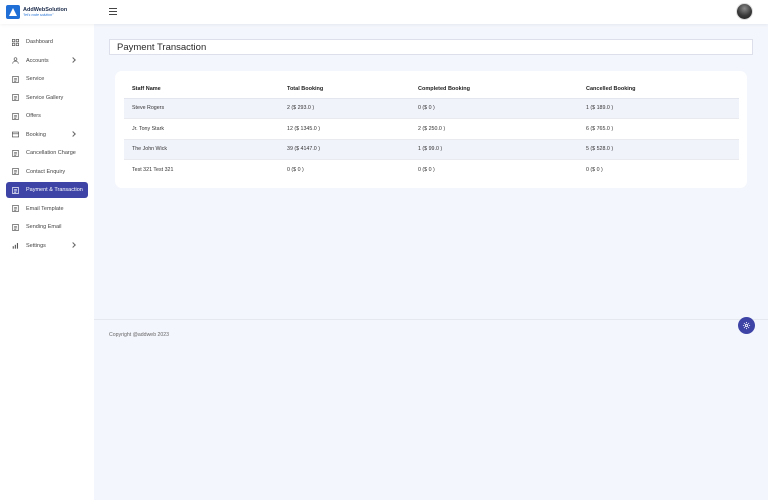 This screenshot has height=500, width=768. I want to click on sidebar-item-booking: Booking, so click(47, 135).